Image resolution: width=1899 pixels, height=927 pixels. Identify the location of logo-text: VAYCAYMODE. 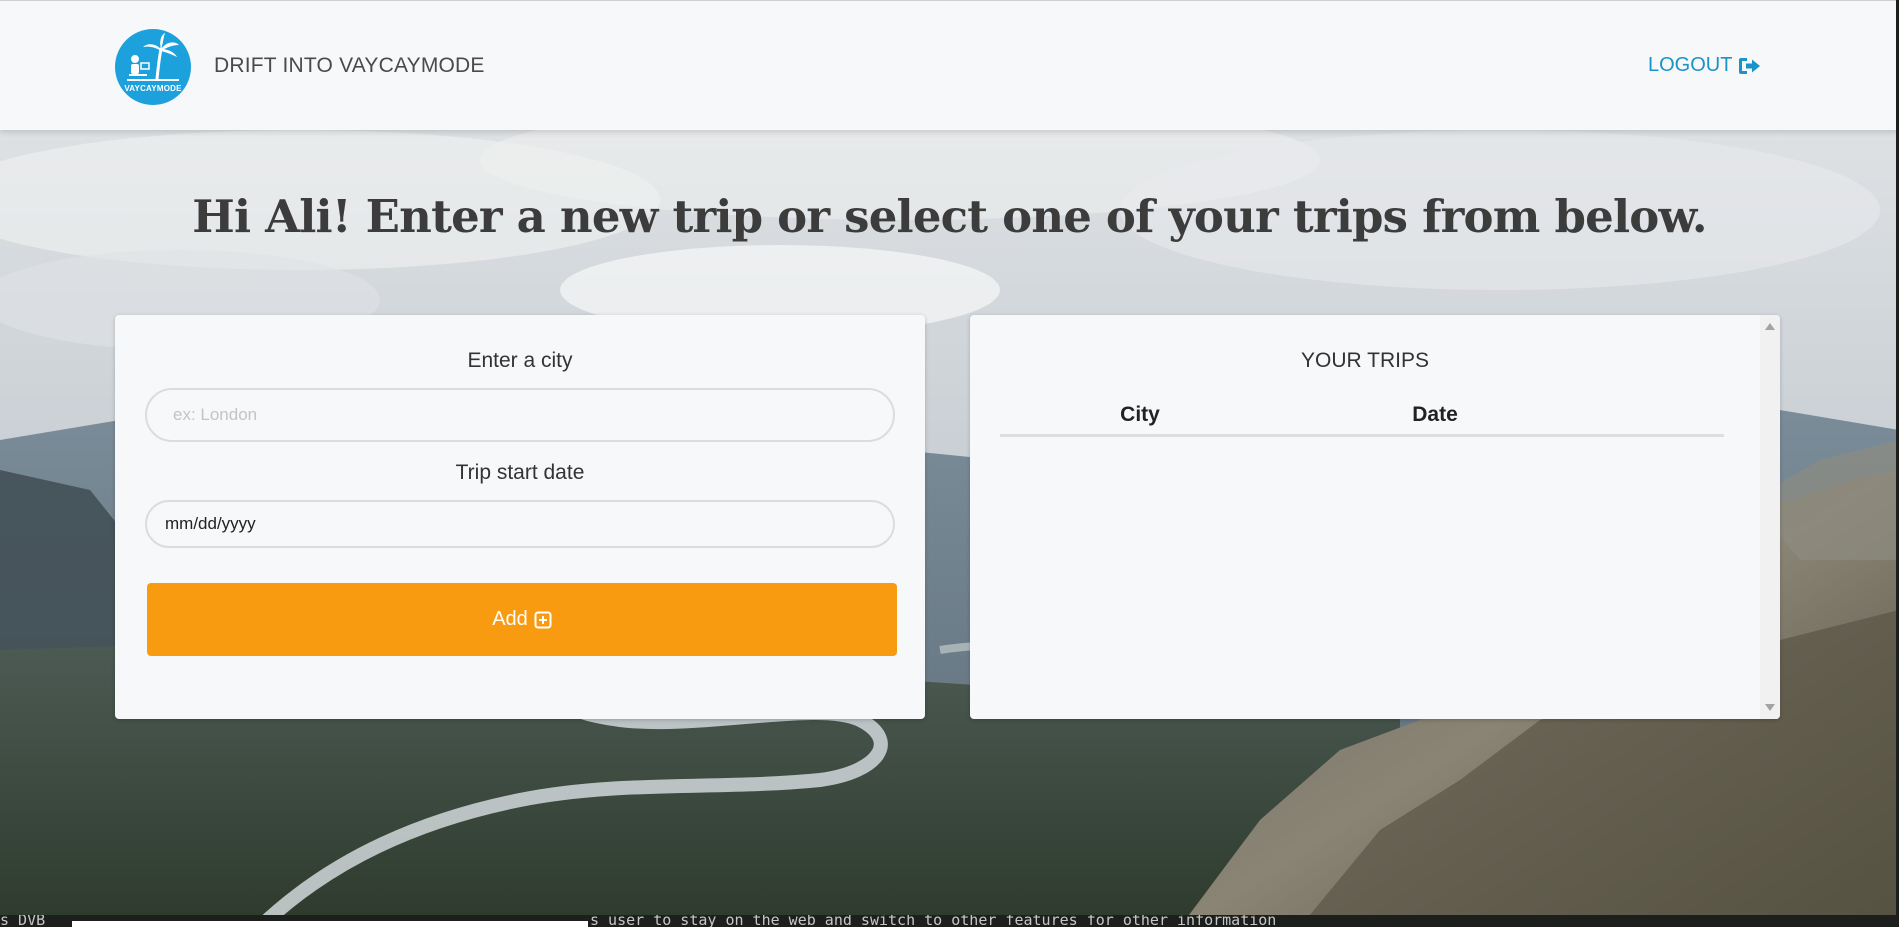
(153, 88).